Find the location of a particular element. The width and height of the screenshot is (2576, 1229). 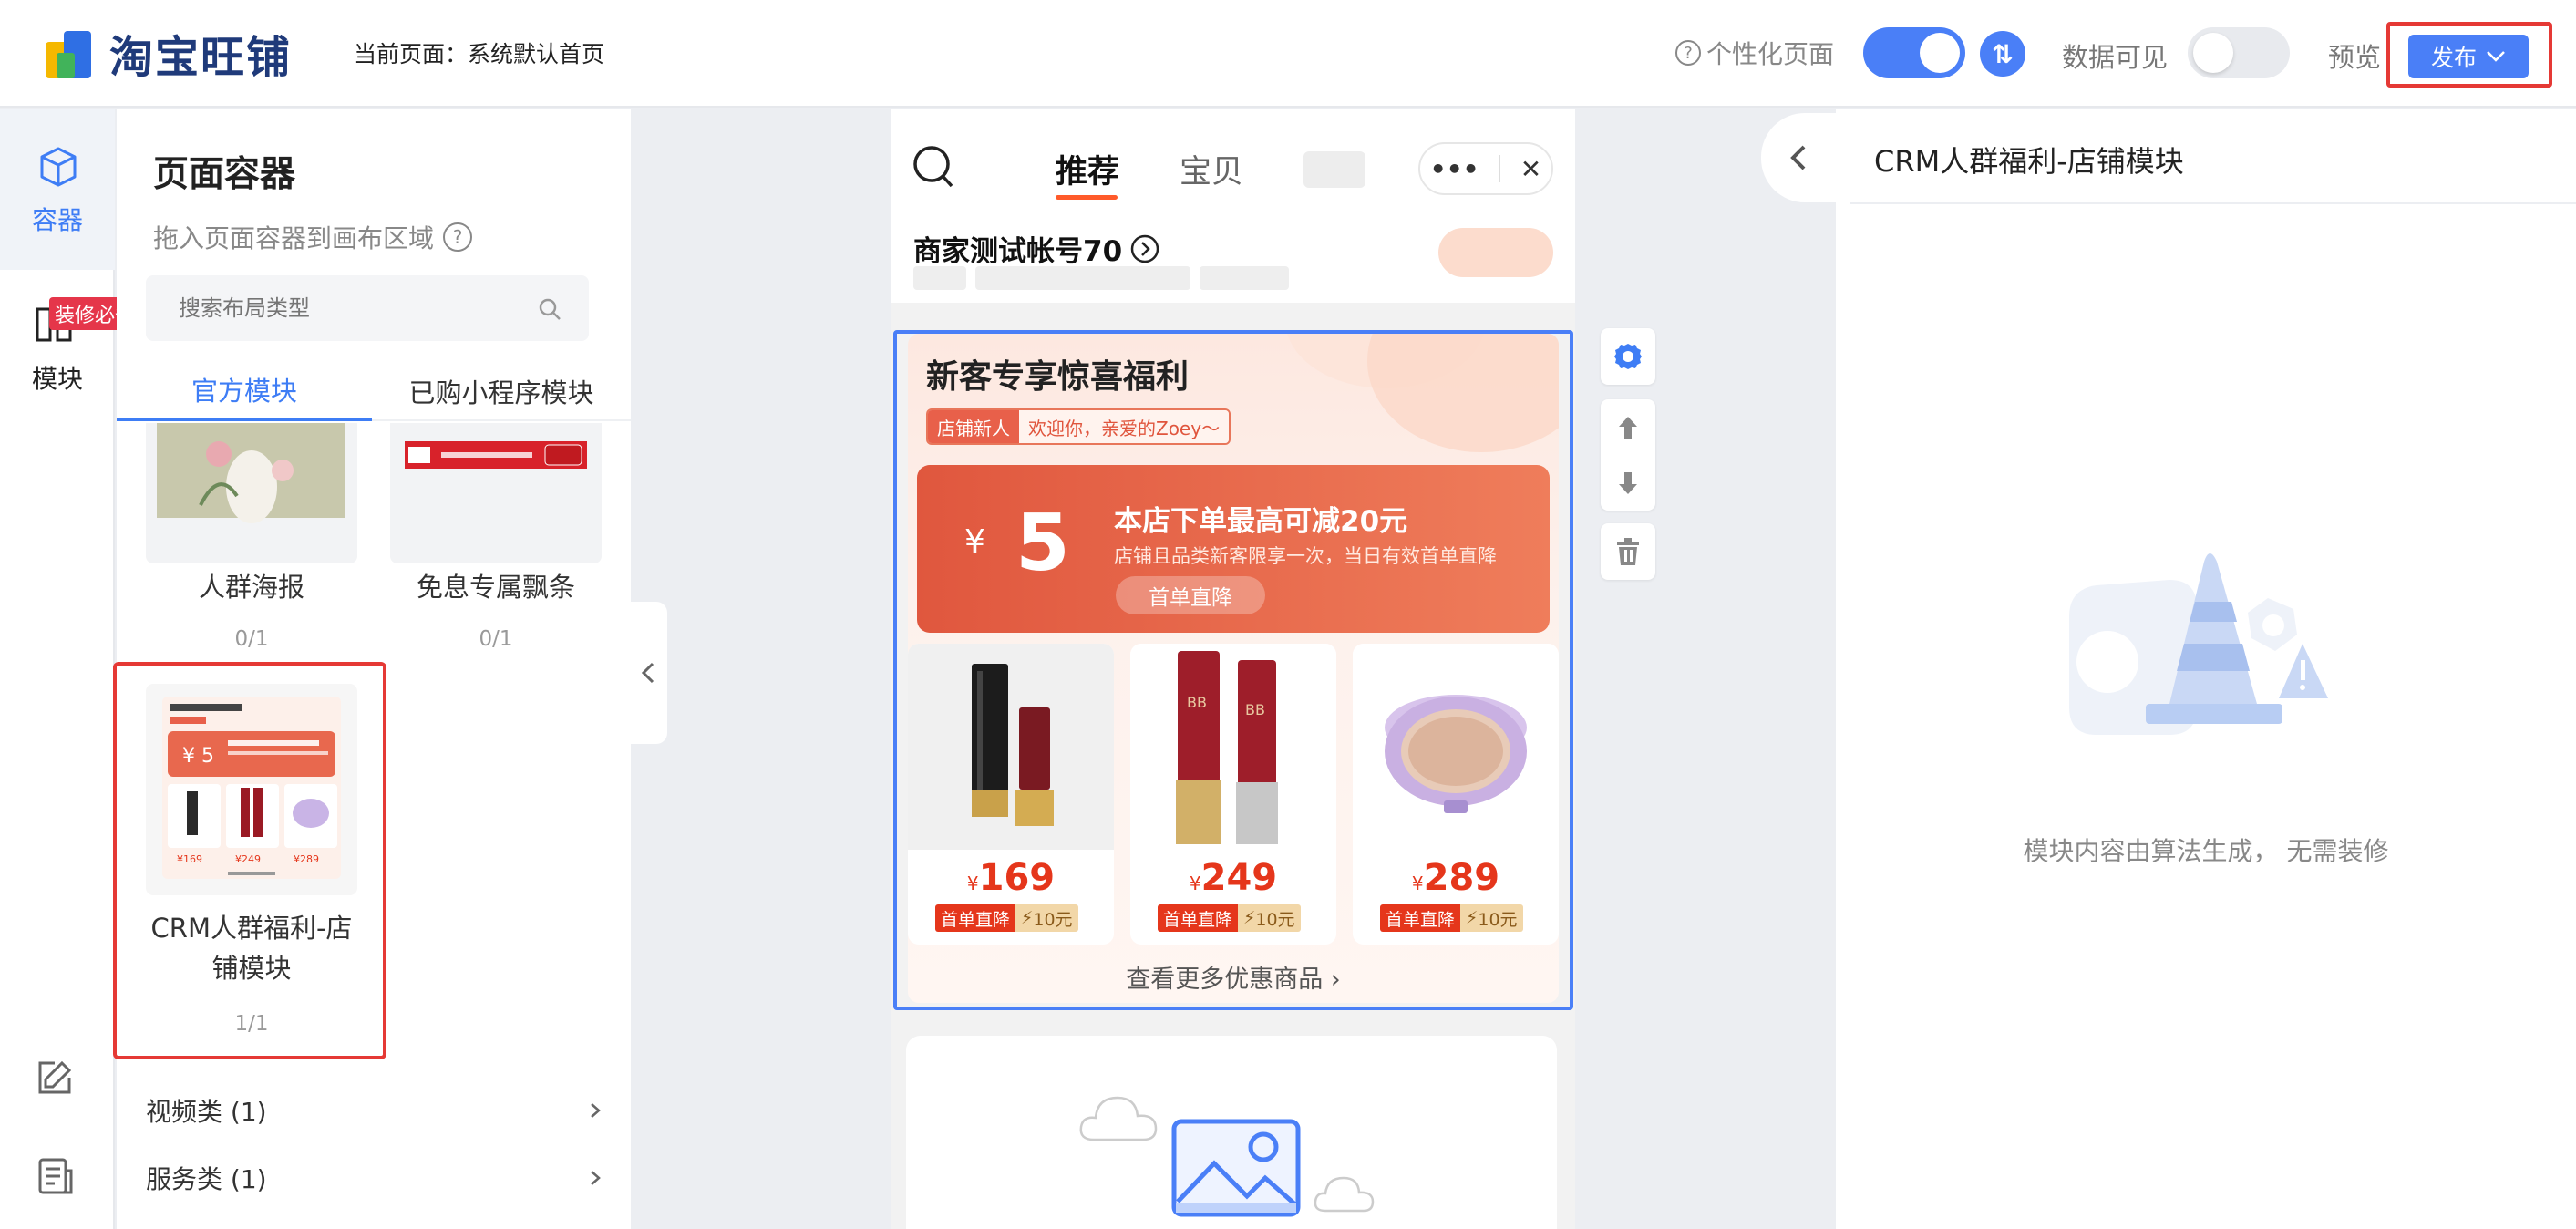

shop-name-text: 商家测试帐号70 is located at coordinates (1018, 251).